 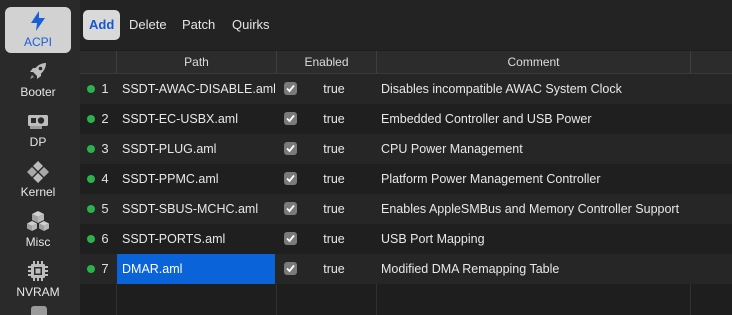 I want to click on table-header: Path Enabled Comment, so click(x=406, y=62).